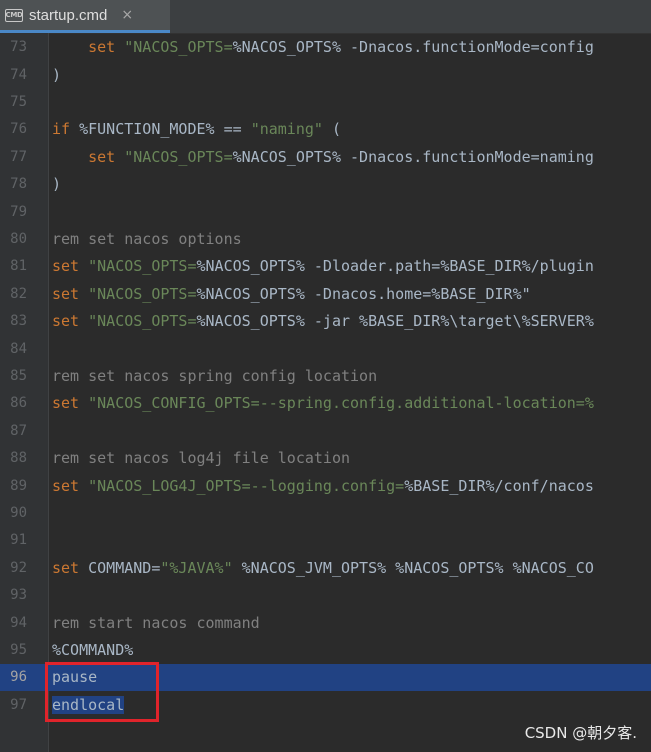 This screenshot has width=651, height=752. I want to click on code-token: %COMMAND%, so click(93, 649).